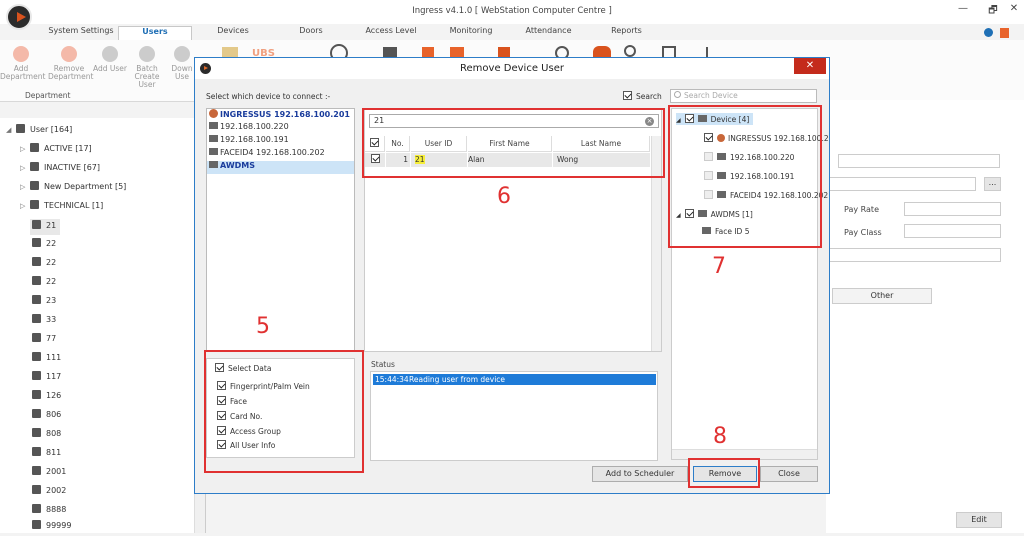 The image size is (1024, 536). Describe the element at coordinates (219, 367) in the screenshot. I see `select-data-checkbox` at that location.